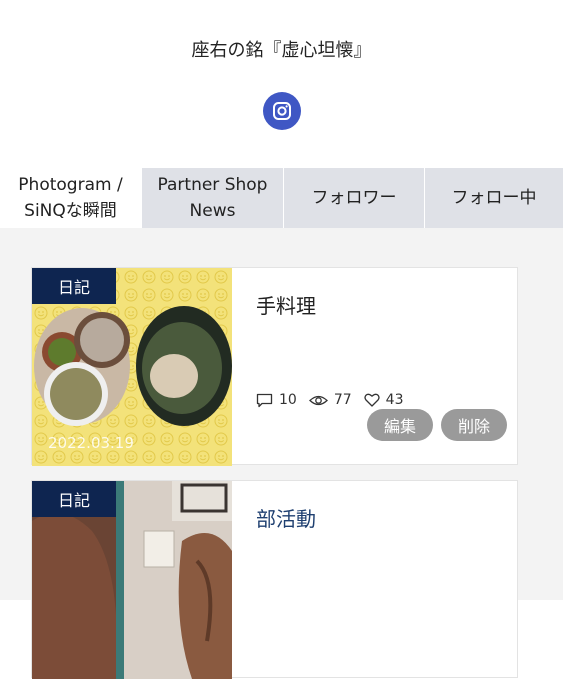 The image size is (563, 679). What do you see at coordinates (70, 185) in the screenshot?
I see `tab-photogram-line1: Photogram /` at bounding box center [70, 185].